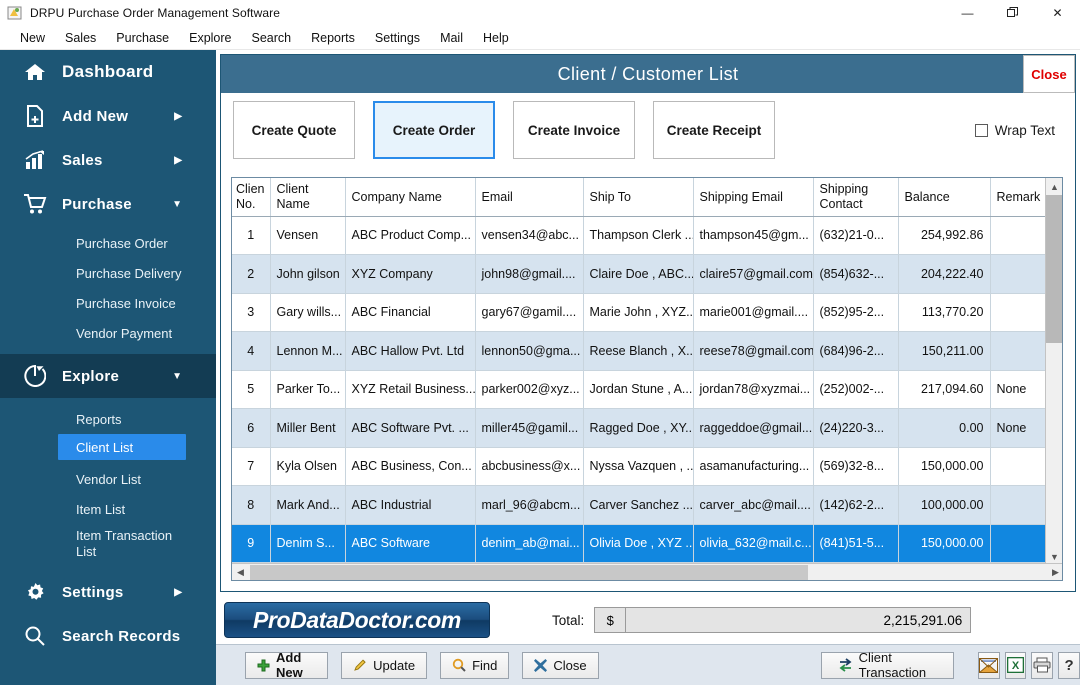  I want to click on sidebar-item-purchase-order: Purchase Order, so click(108, 243).